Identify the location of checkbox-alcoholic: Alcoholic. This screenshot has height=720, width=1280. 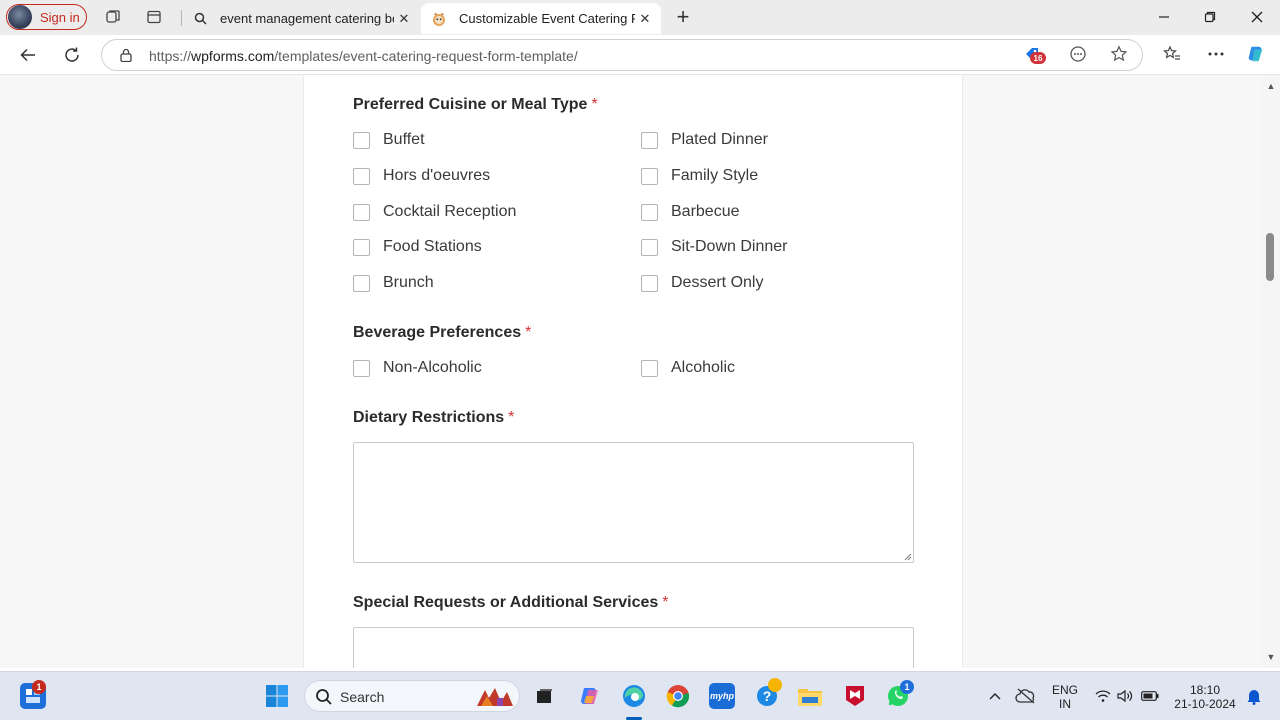
(688, 368).